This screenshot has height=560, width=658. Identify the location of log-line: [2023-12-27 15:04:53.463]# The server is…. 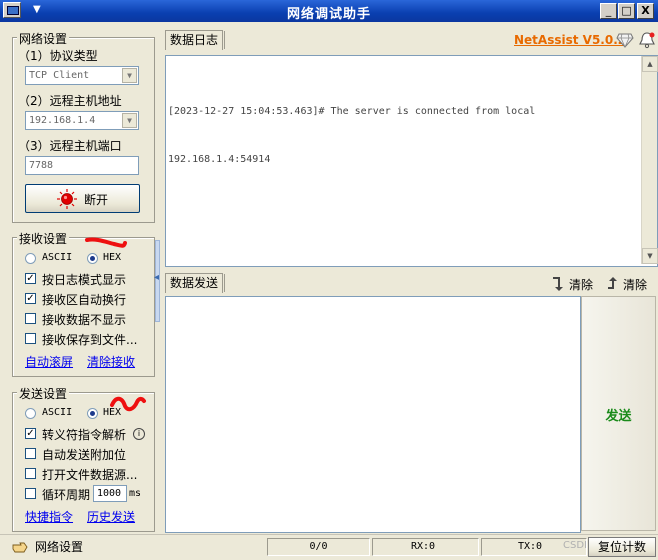
(352, 111).